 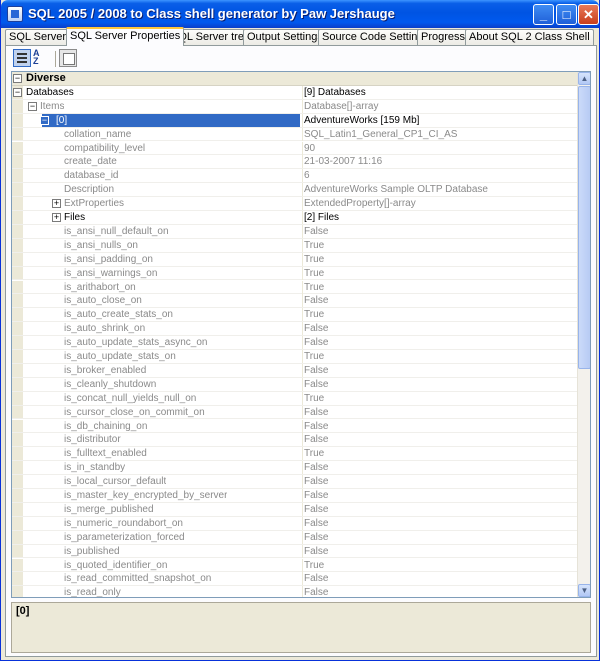 I want to click on tab-sql-server: SQL Server, so click(x=38, y=37).